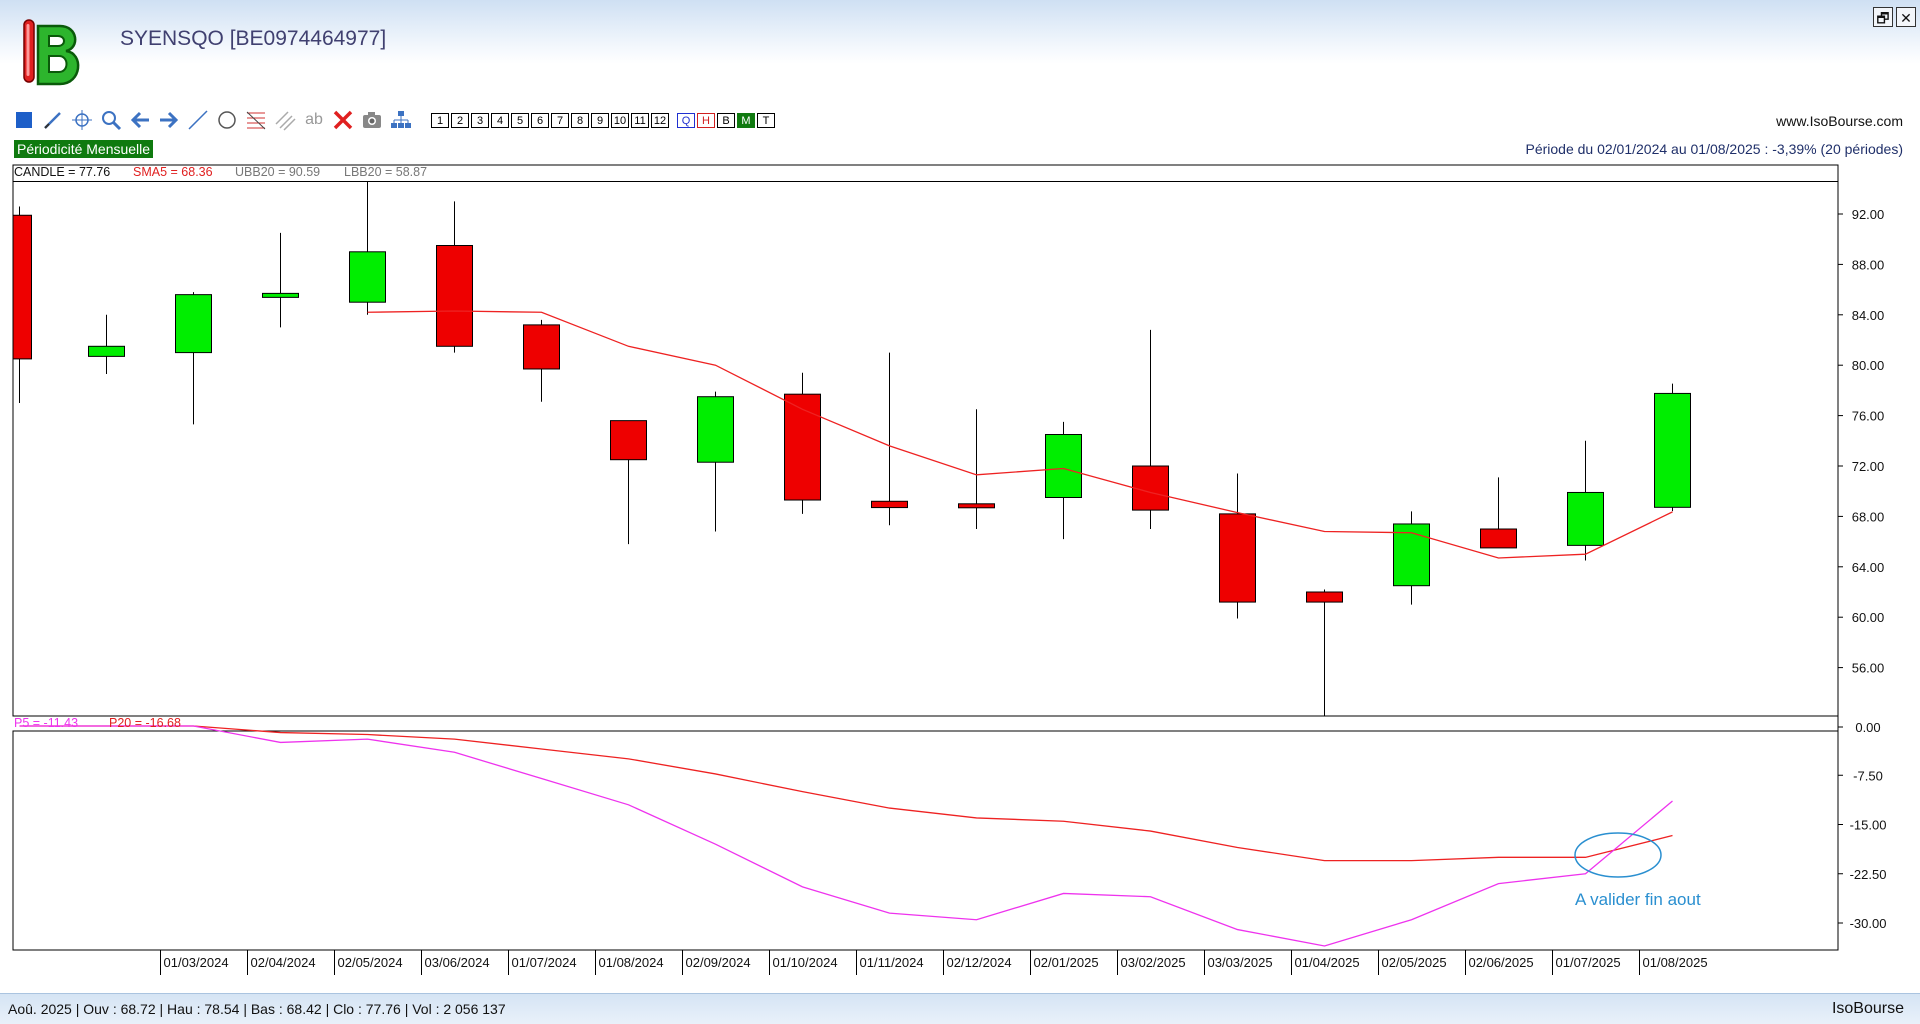 This screenshot has width=1920, height=1024. What do you see at coordinates (1868, 874) in the screenshot?
I see `osc-y-tick-label: -22.50` at bounding box center [1868, 874].